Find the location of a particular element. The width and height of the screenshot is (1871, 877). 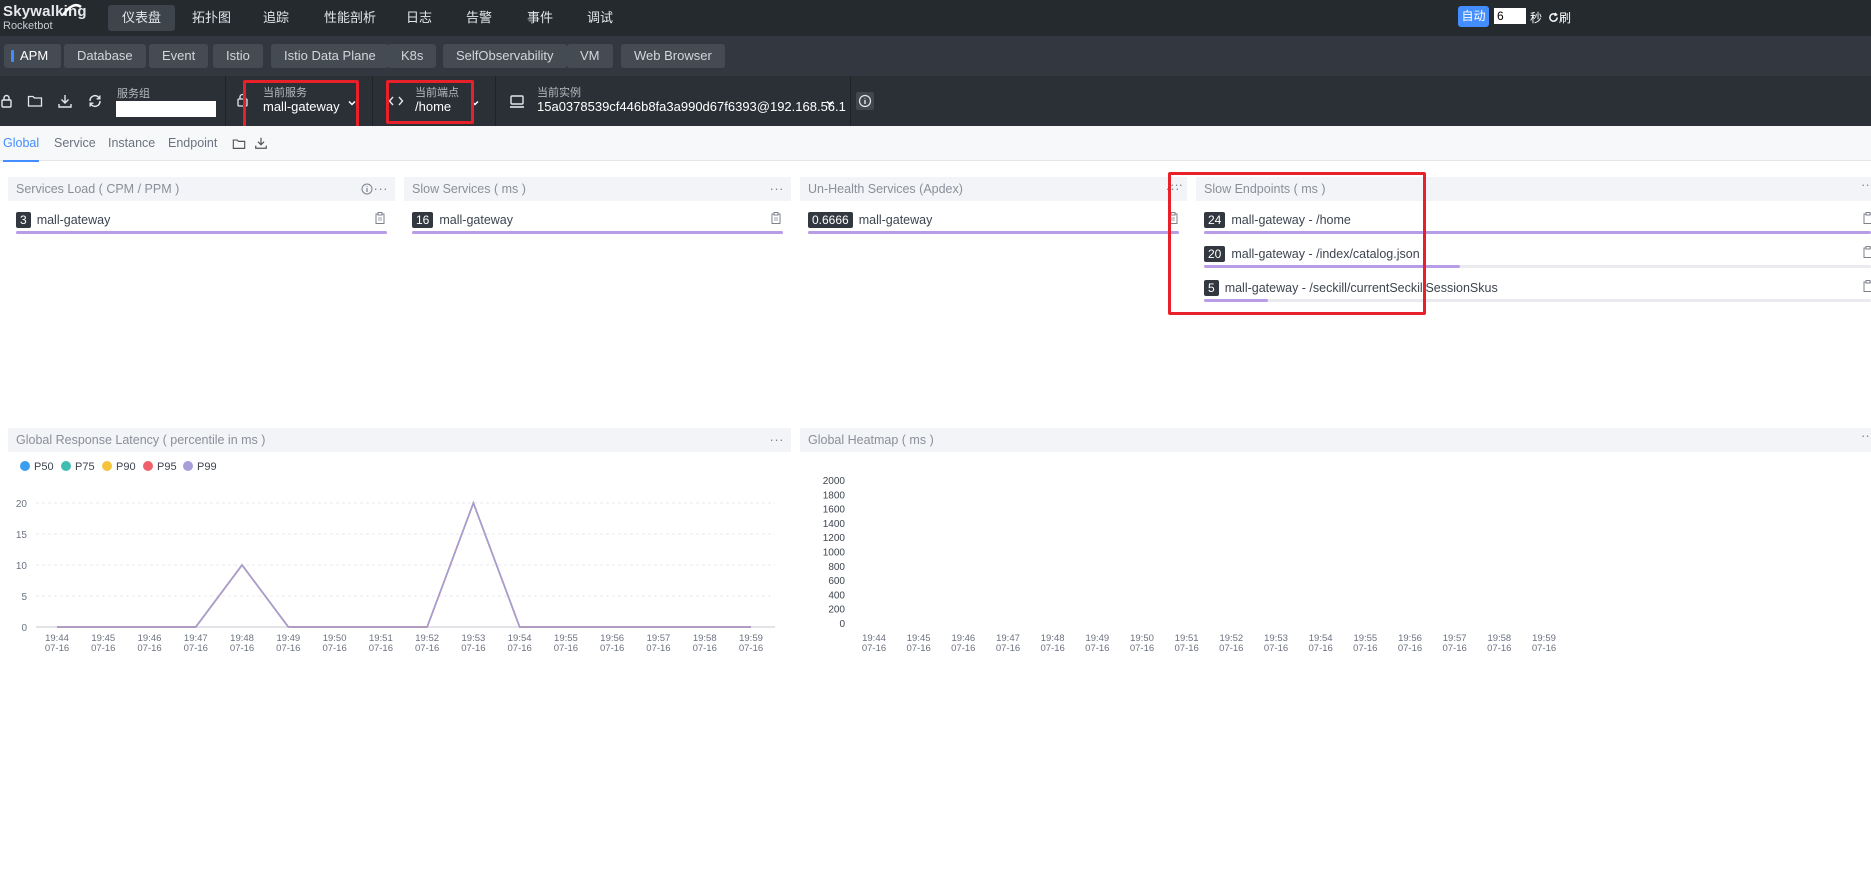

refresh-button: 刷 is located at coordinates (1559, 17).